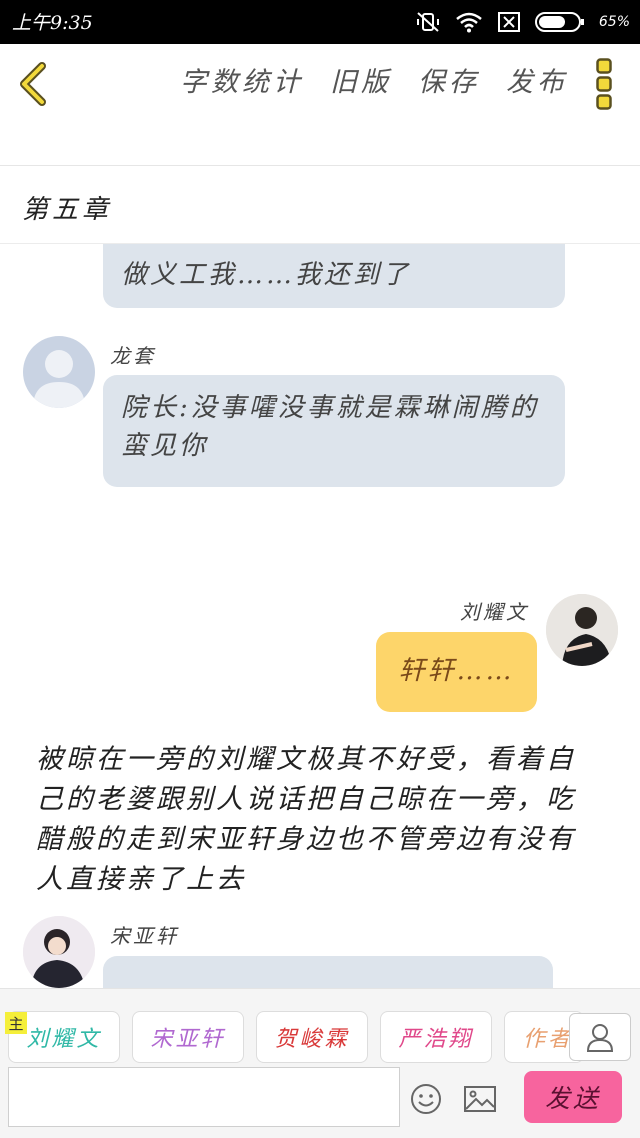 The height and width of the screenshot is (1138, 640). What do you see at coordinates (449, 79) in the screenshot?
I see `save-button: 保存` at bounding box center [449, 79].